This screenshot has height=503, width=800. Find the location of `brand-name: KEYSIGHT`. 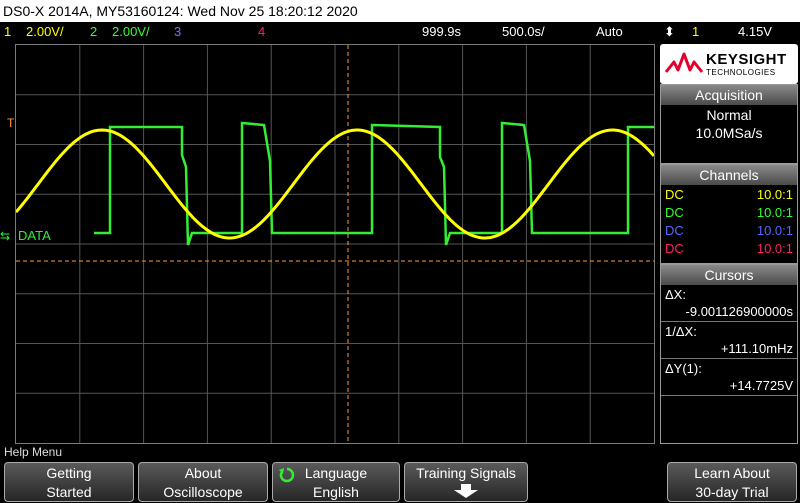

brand-name: KEYSIGHT is located at coordinates (746, 59).